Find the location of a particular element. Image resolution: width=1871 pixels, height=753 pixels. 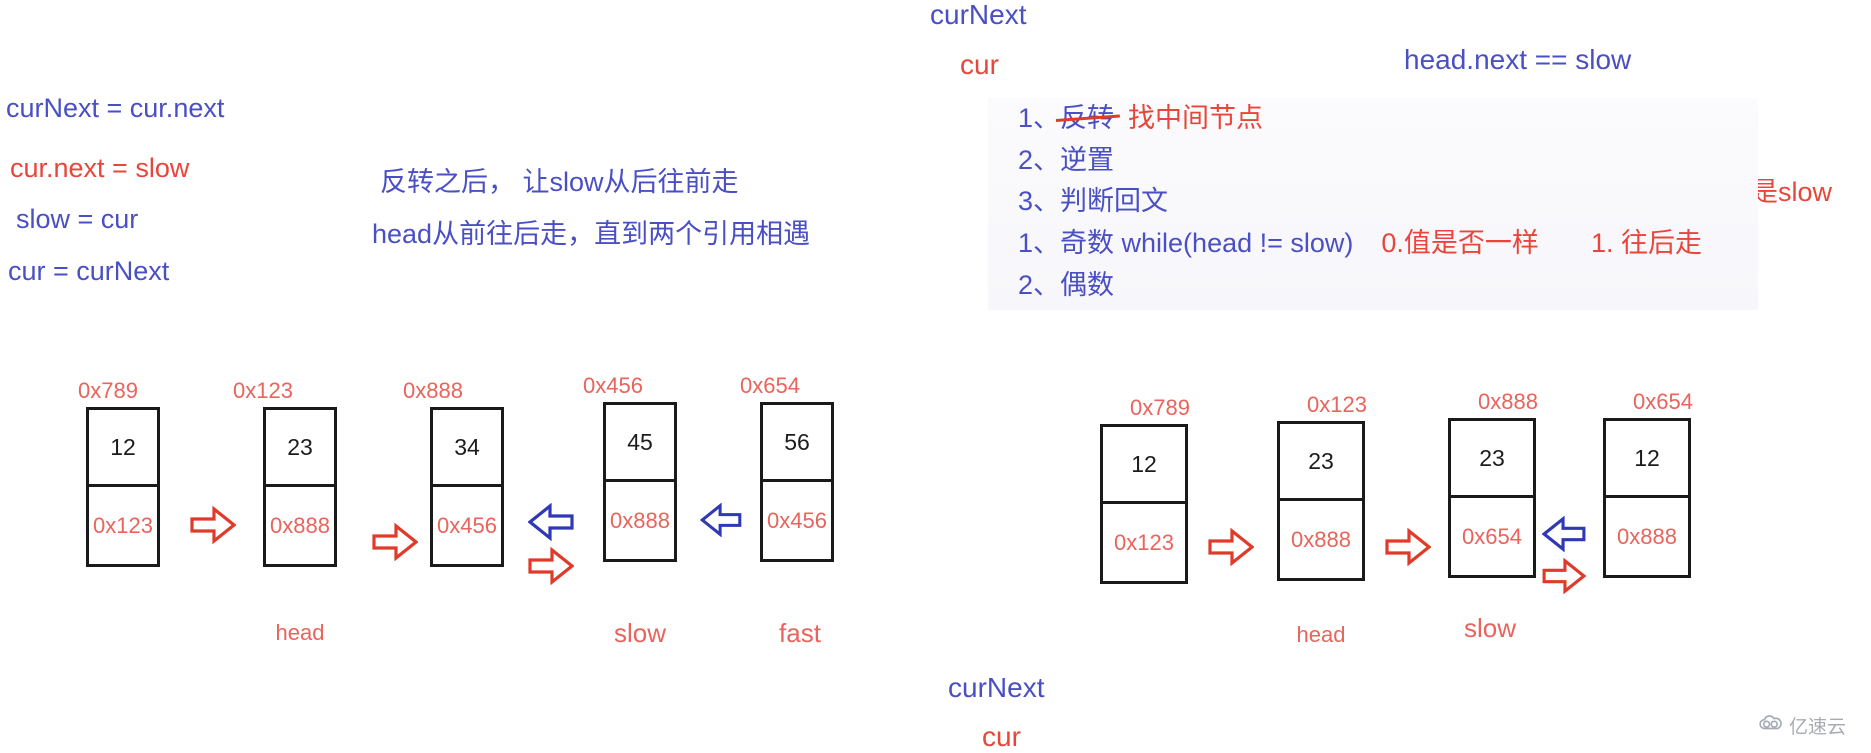

right-node-4-next-address: 0x888 is located at coordinates (1647, 536).